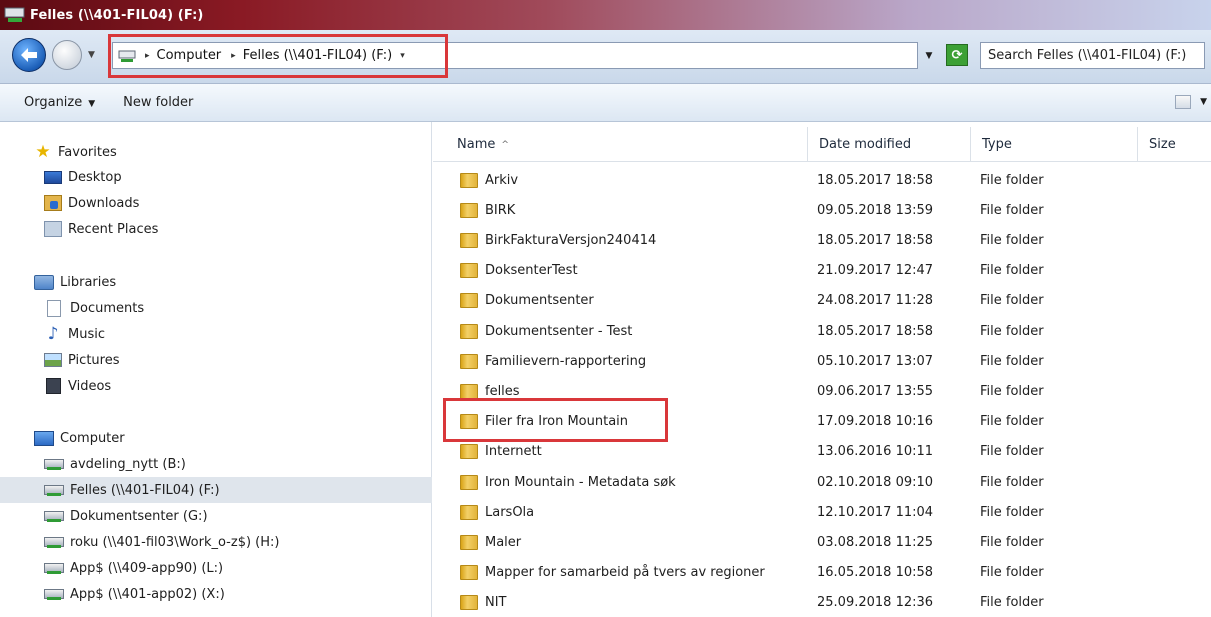 This screenshot has width=1211, height=617. Describe the element at coordinates (627, 144) in the screenshot. I see `column-header-name: Name ^` at that location.